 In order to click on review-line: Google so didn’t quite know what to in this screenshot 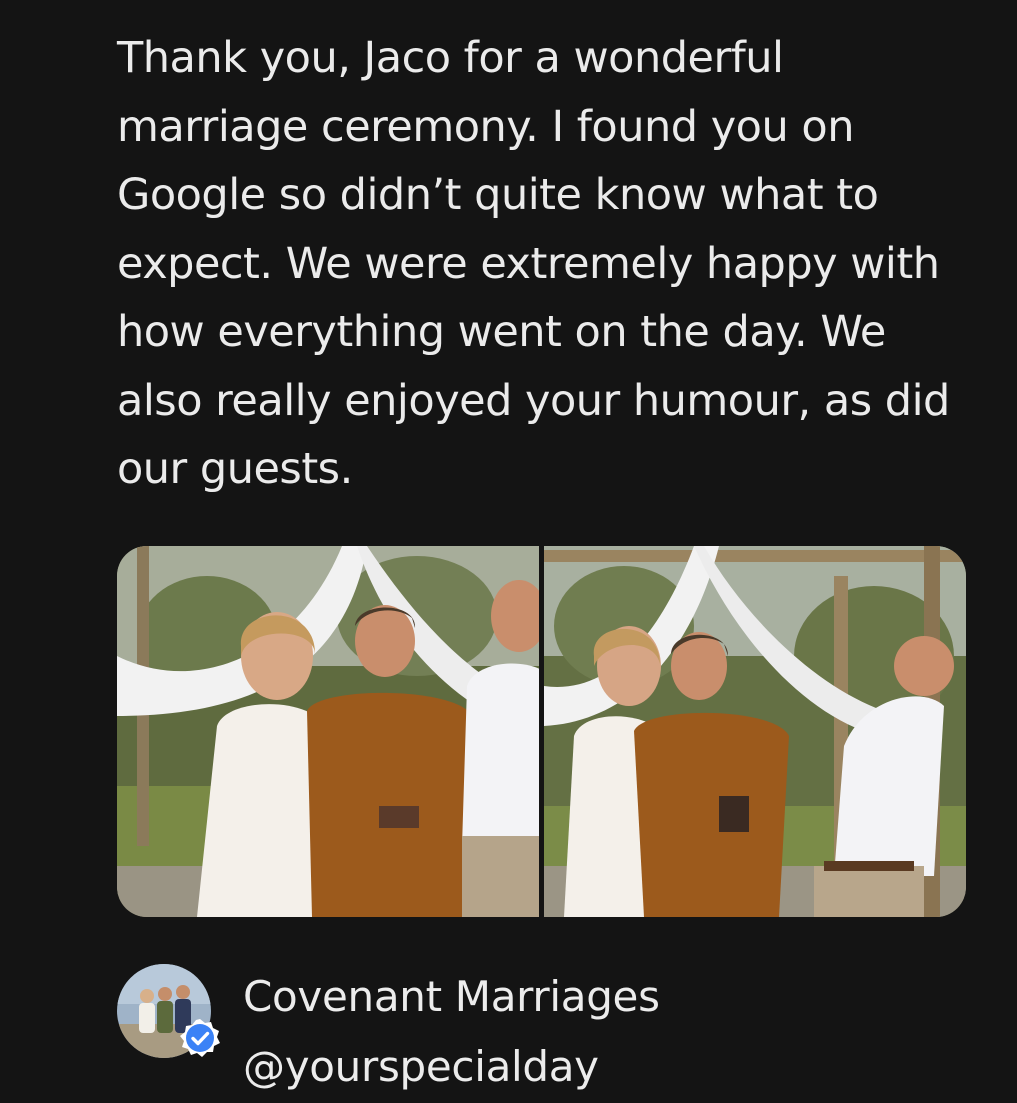, I will do `click(498, 195)`.